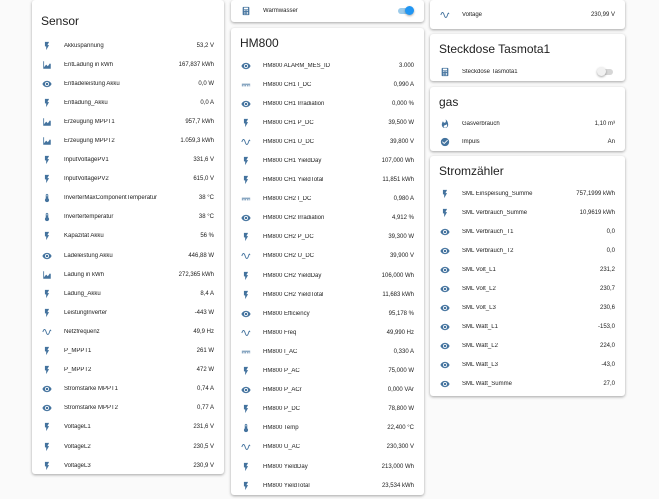 The height and width of the screenshot is (499, 659). What do you see at coordinates (609, 383) in the screenshot?
I see `entity-value: 27,0` at bounding box center [609, 383].